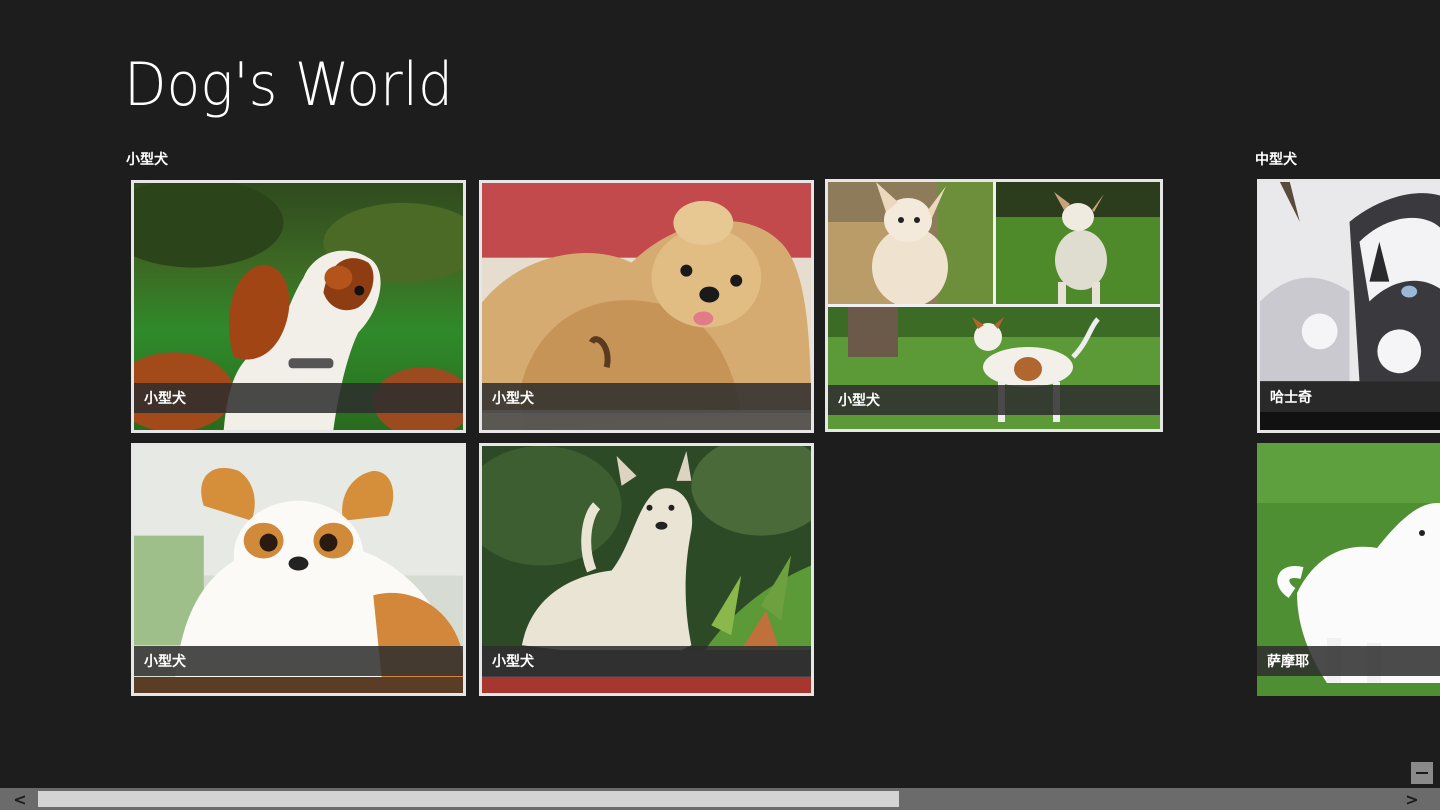  I want to click on horizontal-scrollbar: < >, so click(720, 799).